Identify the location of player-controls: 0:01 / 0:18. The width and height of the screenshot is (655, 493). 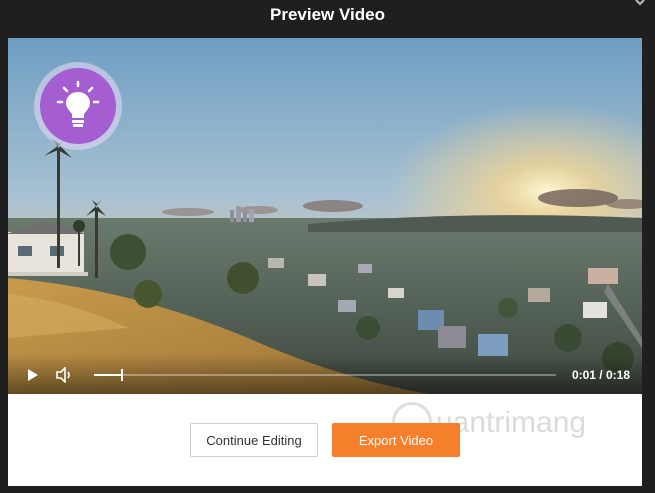
(325, 374).